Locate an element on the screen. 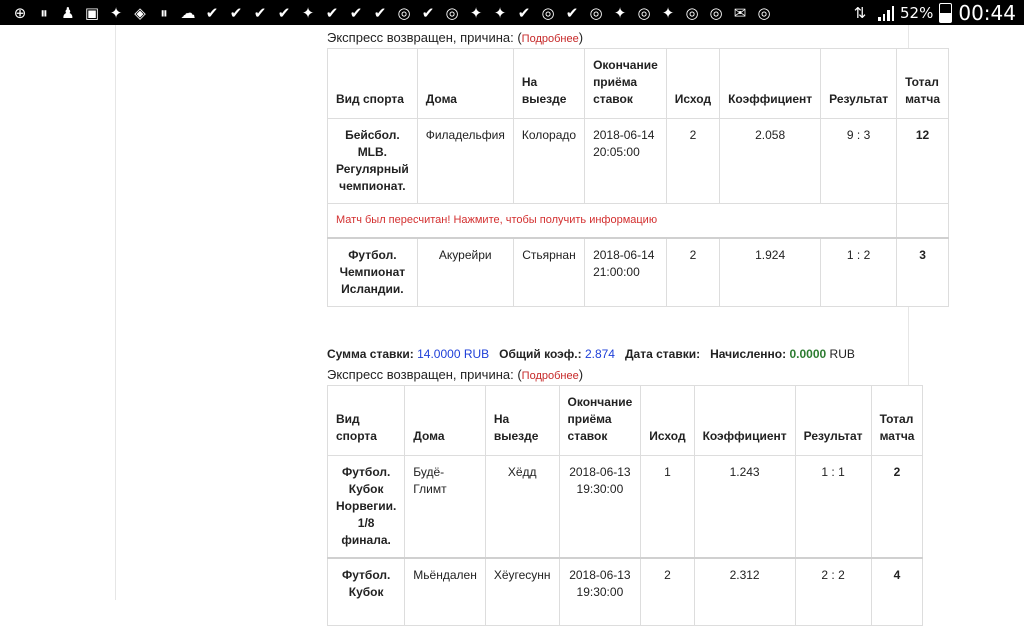 This screenshot has height=626, width=1024. gmail-icon: ✉ is located at coordinates (740, 12).